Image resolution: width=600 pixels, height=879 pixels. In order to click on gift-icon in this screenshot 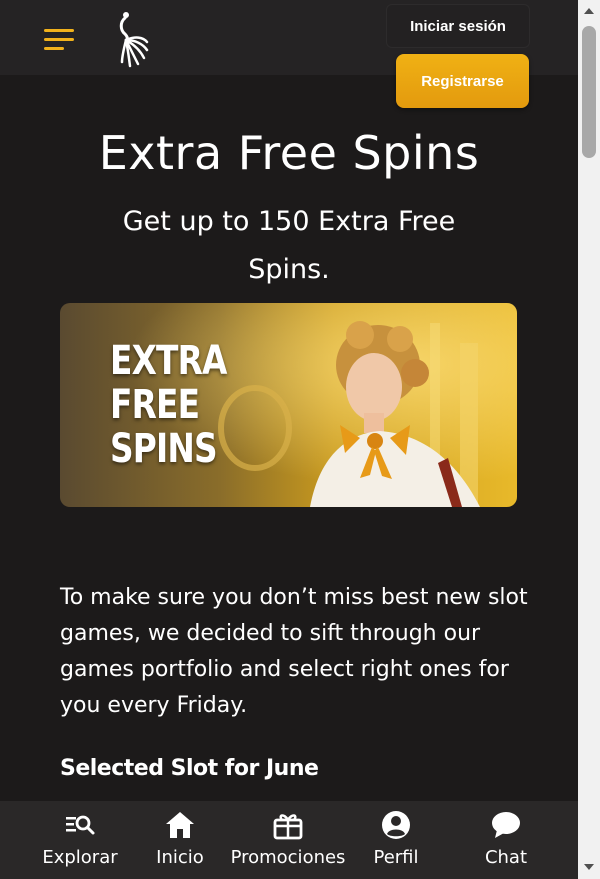, I will do `click(288, 827)`.